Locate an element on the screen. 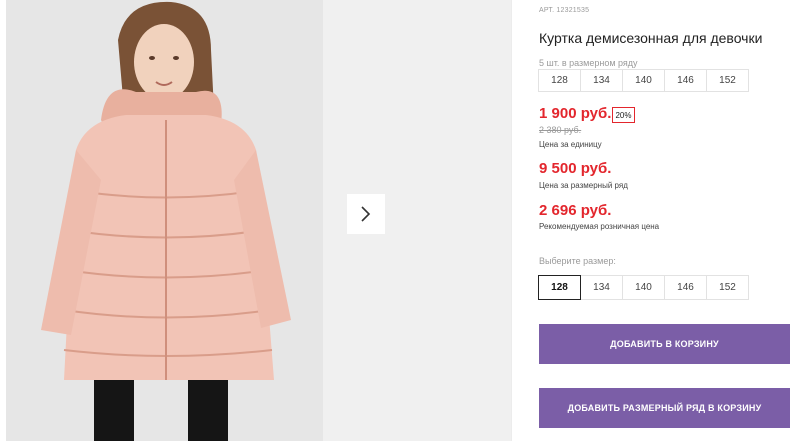 Image resolution: width=800 pixels, height=441 pixels. size-option-152: 152 is located at coordinates (727, 287).